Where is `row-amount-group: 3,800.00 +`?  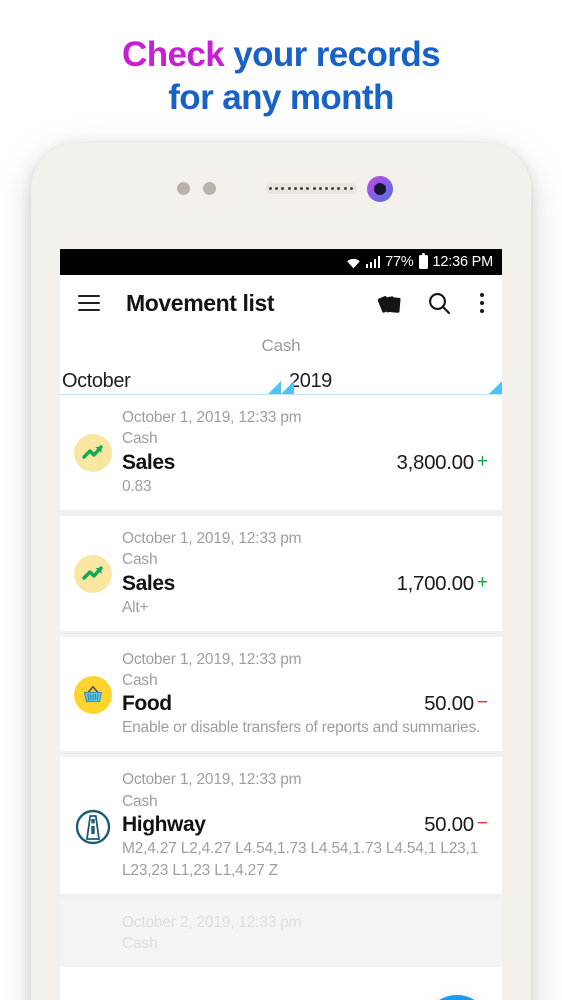
row-amount-group: 3,800.00 + is located at coordinates (437, 463).